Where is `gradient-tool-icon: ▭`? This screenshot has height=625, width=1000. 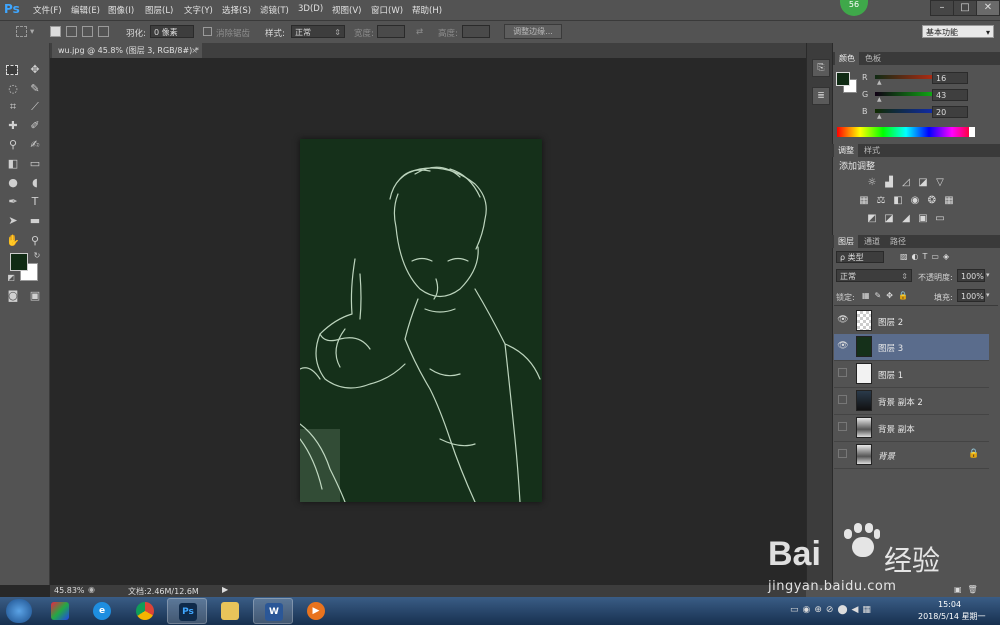
gradient-tool-icon: ▭ is located at coordinates (35, 164).